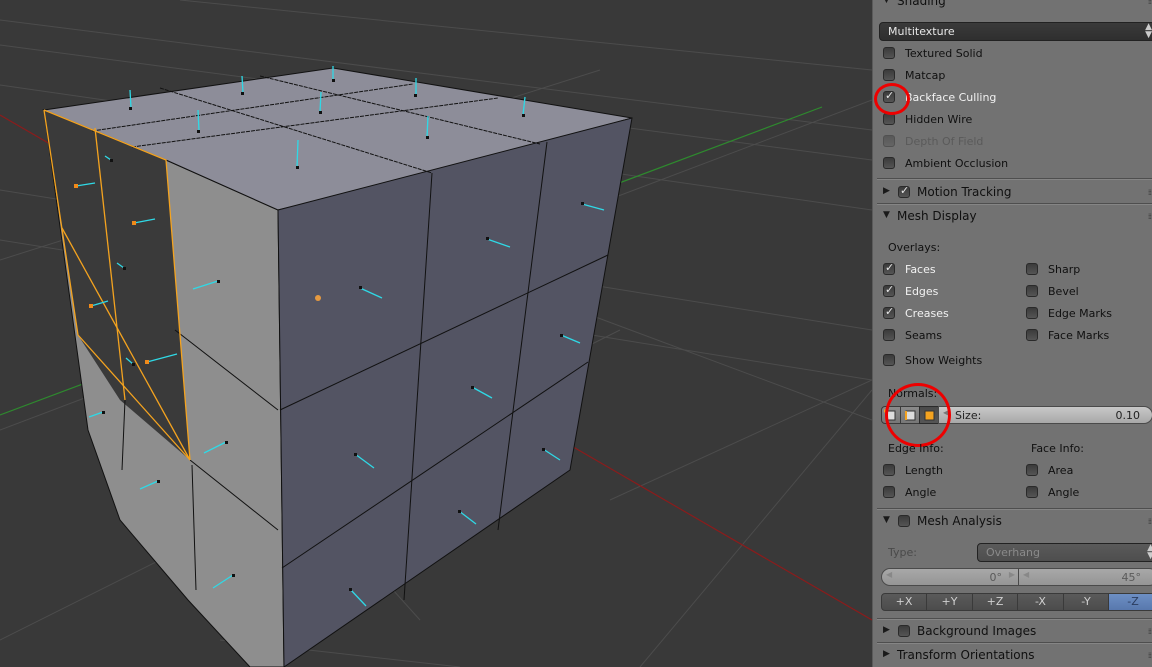  Describe the element at coordinates (904, 191) in the screenshot. I see `motion-tracking-checkbox` at that location.